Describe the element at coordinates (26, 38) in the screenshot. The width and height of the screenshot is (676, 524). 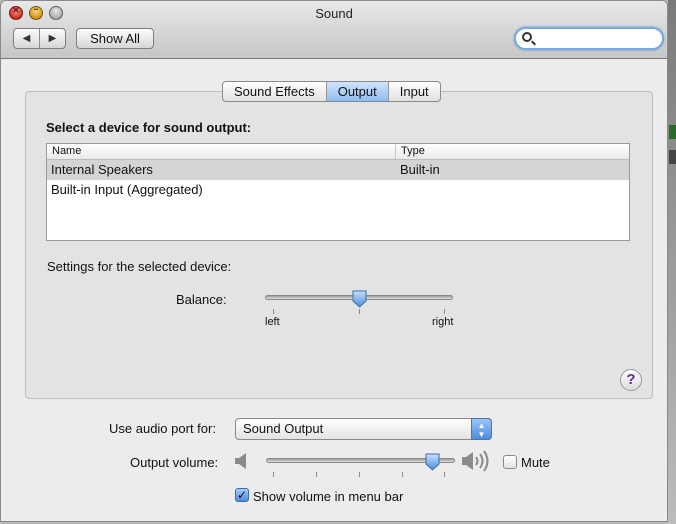
I see `back-button: ◀` at that location.